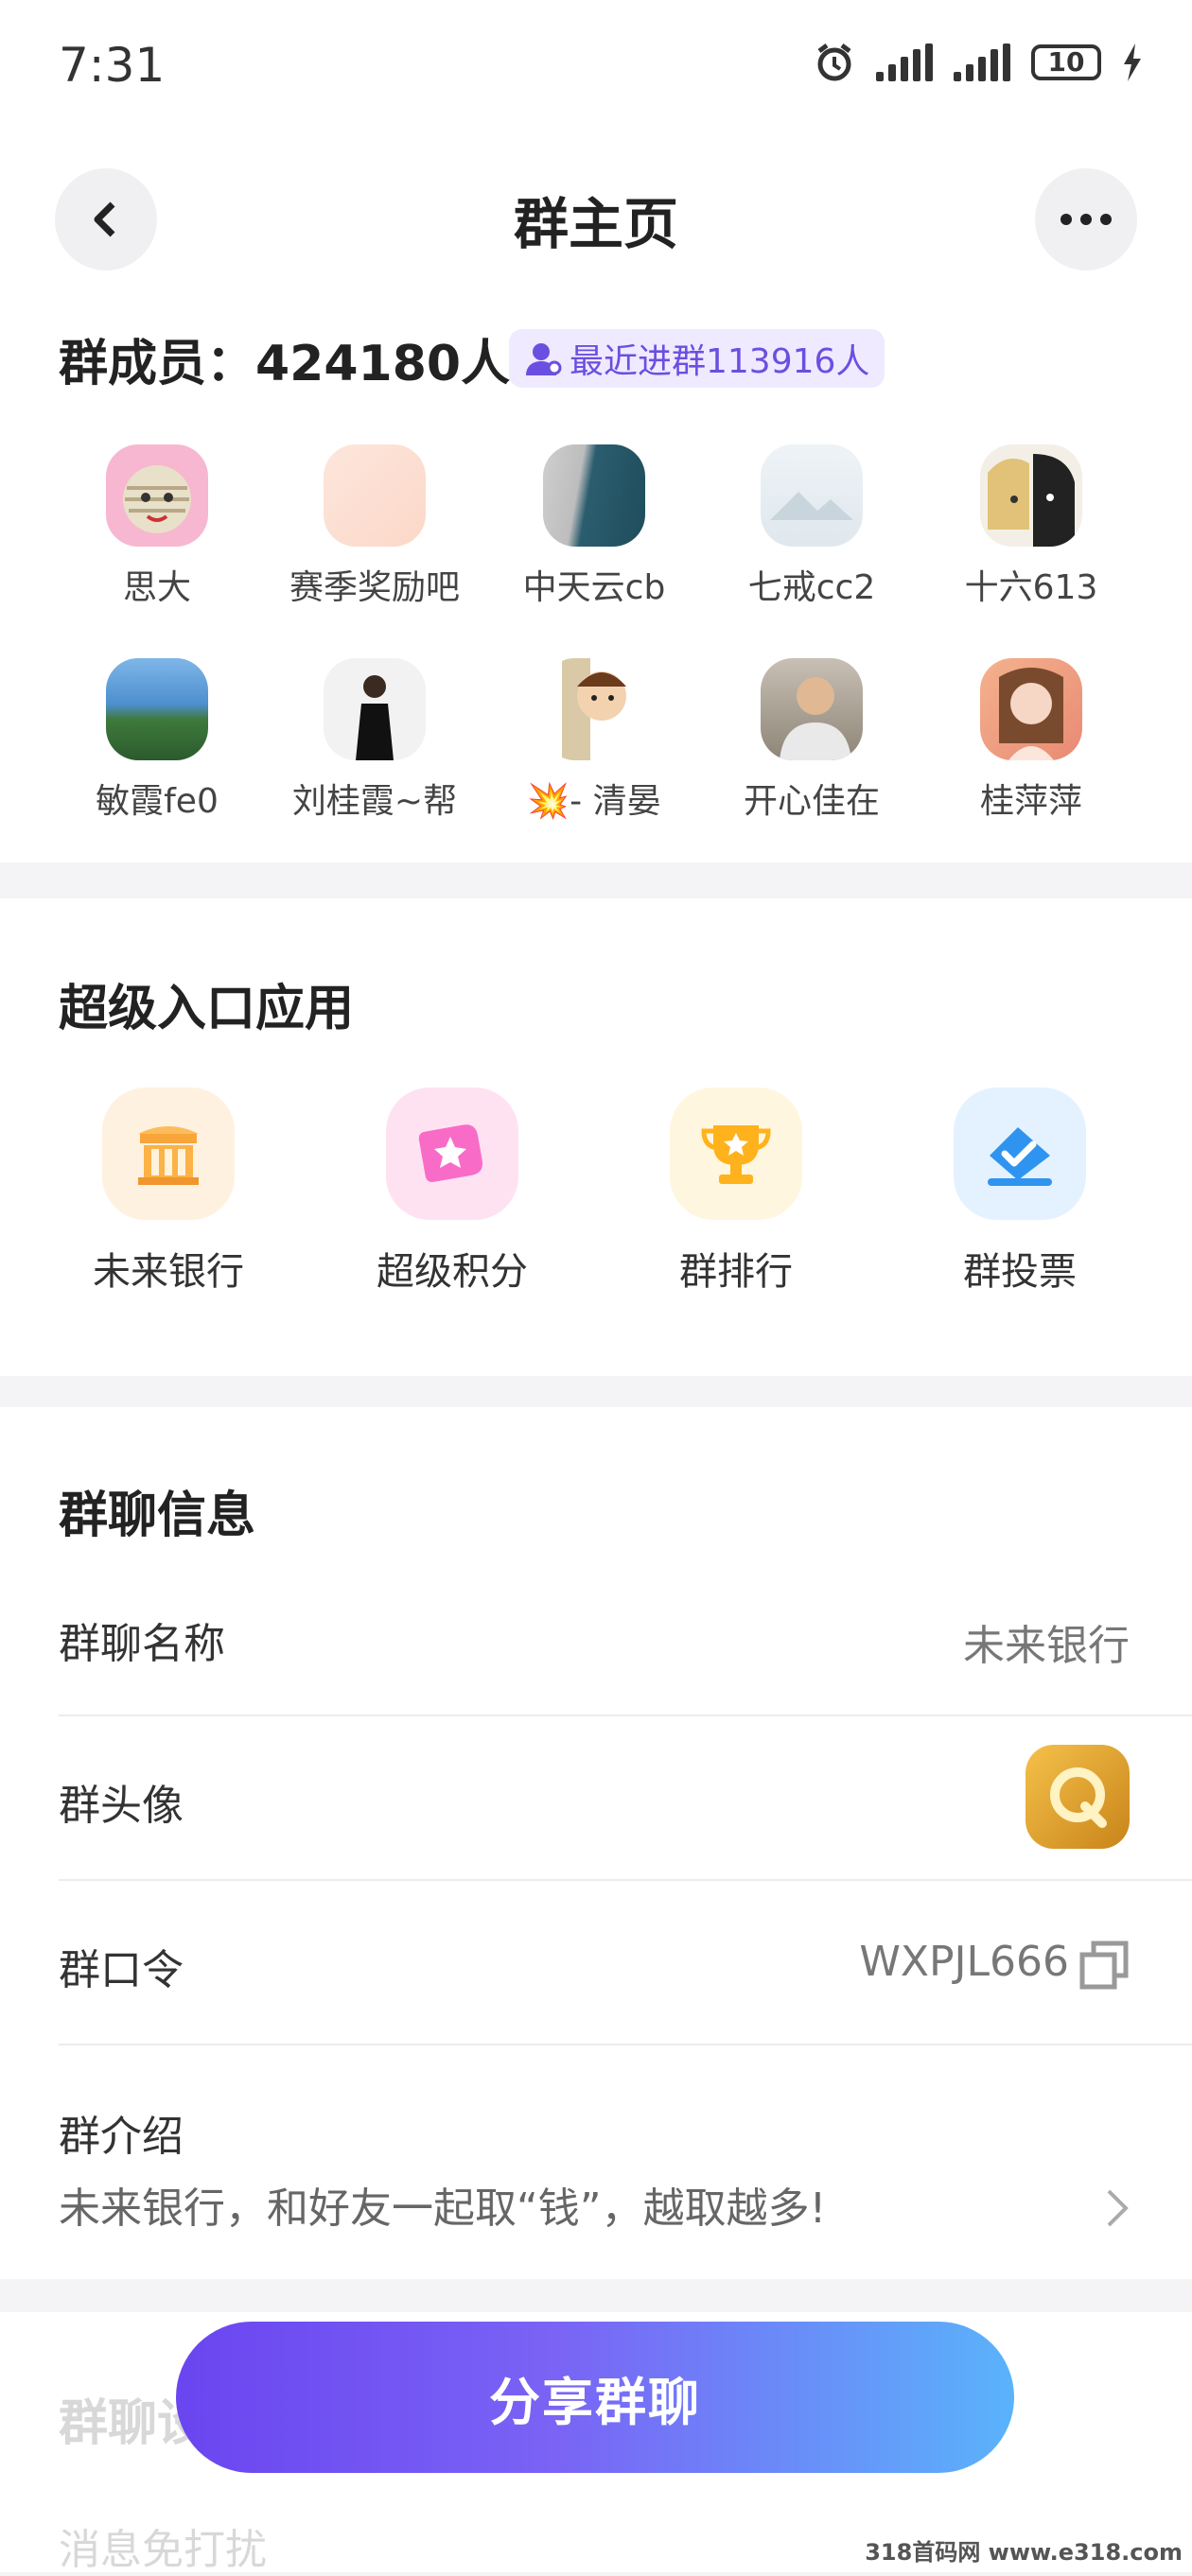  I want to click on battery-icon: 10, so click(1066, 62).